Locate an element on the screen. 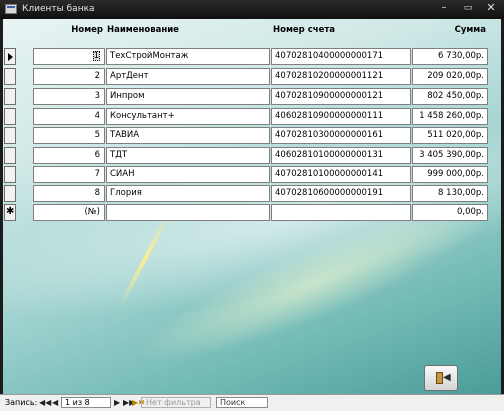  new-row-number: (№) is located at coordinates (69, 212).